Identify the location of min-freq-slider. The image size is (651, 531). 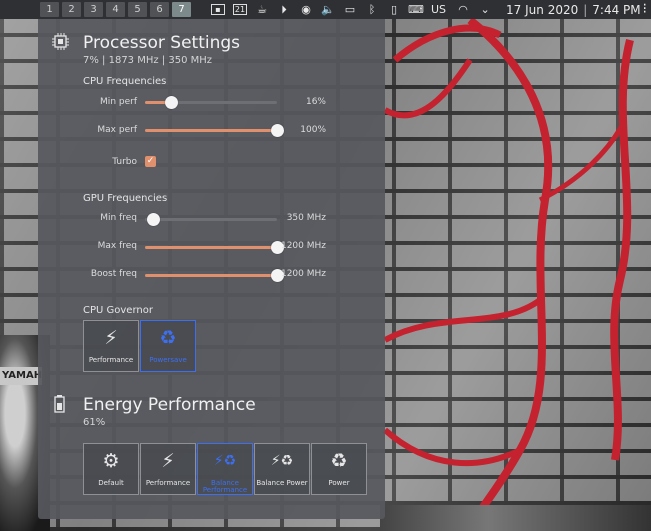
(211, 219).